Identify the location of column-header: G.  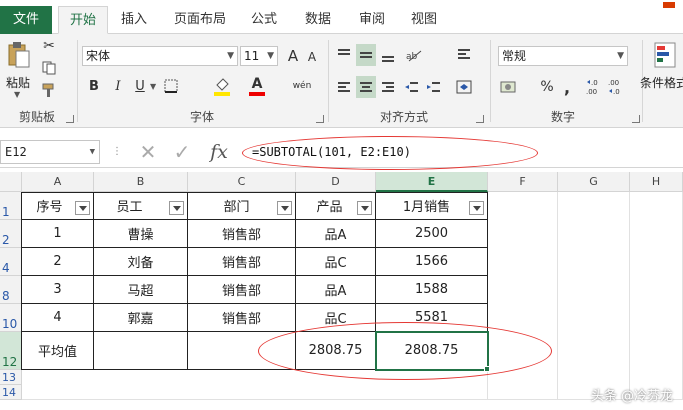
(594, 182).